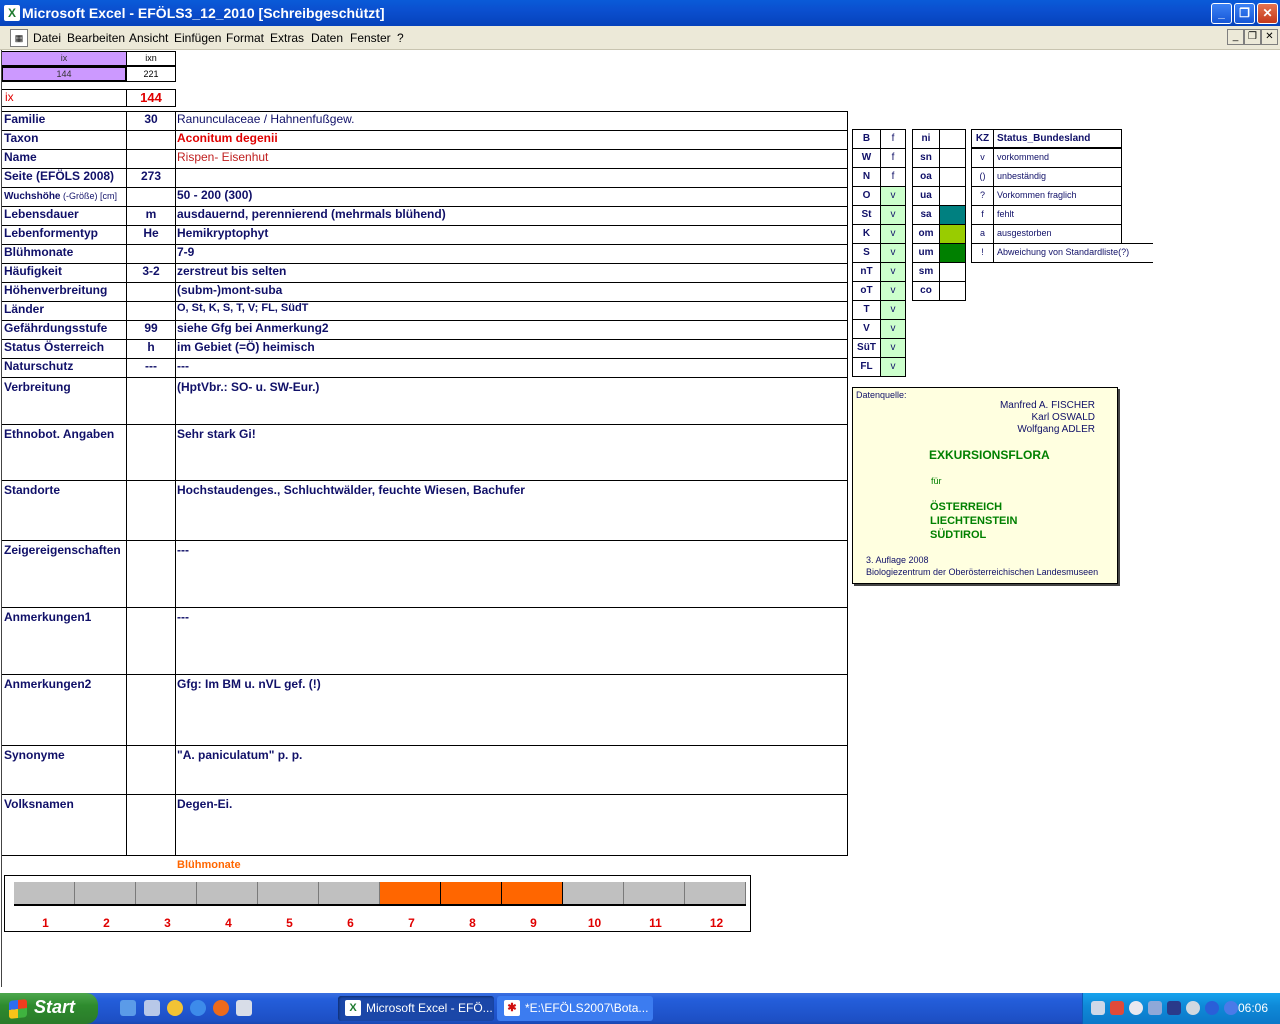 The image size is (1280, 1024). I want to click on state-code-cell: T, so click(866, 310).